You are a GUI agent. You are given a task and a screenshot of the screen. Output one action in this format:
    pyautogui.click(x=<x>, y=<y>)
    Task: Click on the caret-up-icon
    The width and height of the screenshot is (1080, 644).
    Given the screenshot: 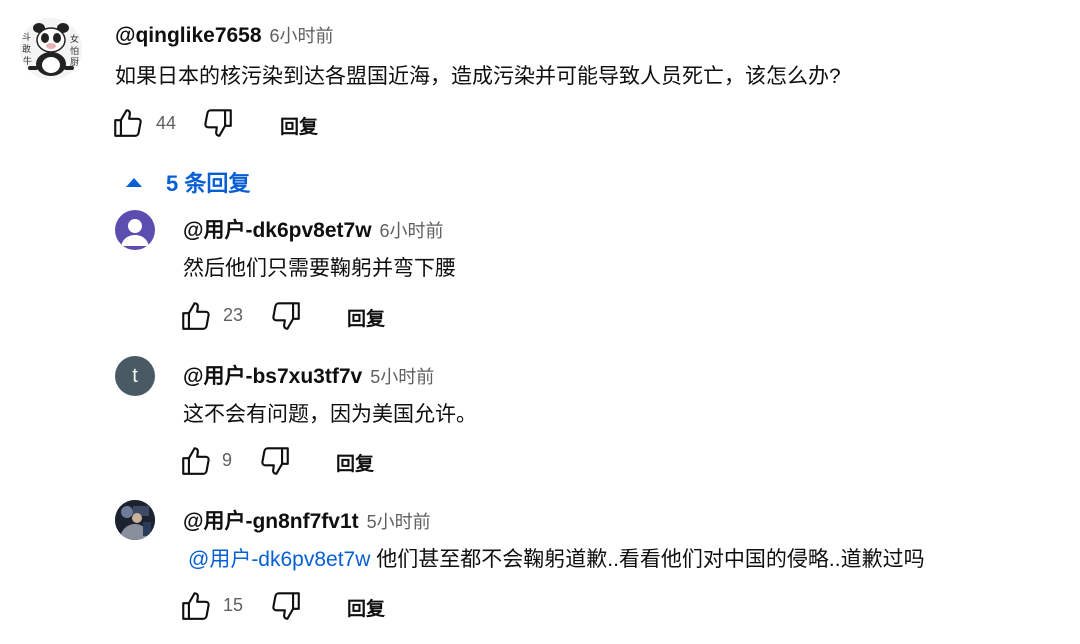 What is the action you would take?
    pyautogui.click(x=134, y=182)
    